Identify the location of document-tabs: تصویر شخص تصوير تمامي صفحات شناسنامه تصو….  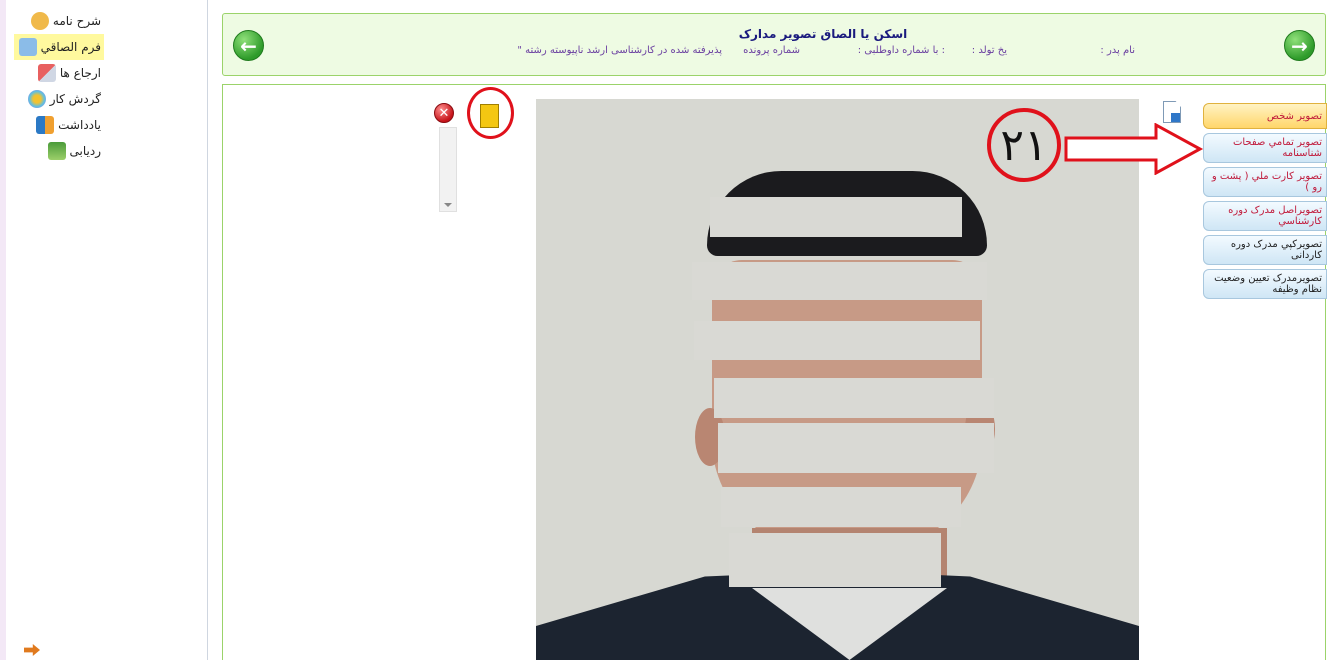
(1265, 203).